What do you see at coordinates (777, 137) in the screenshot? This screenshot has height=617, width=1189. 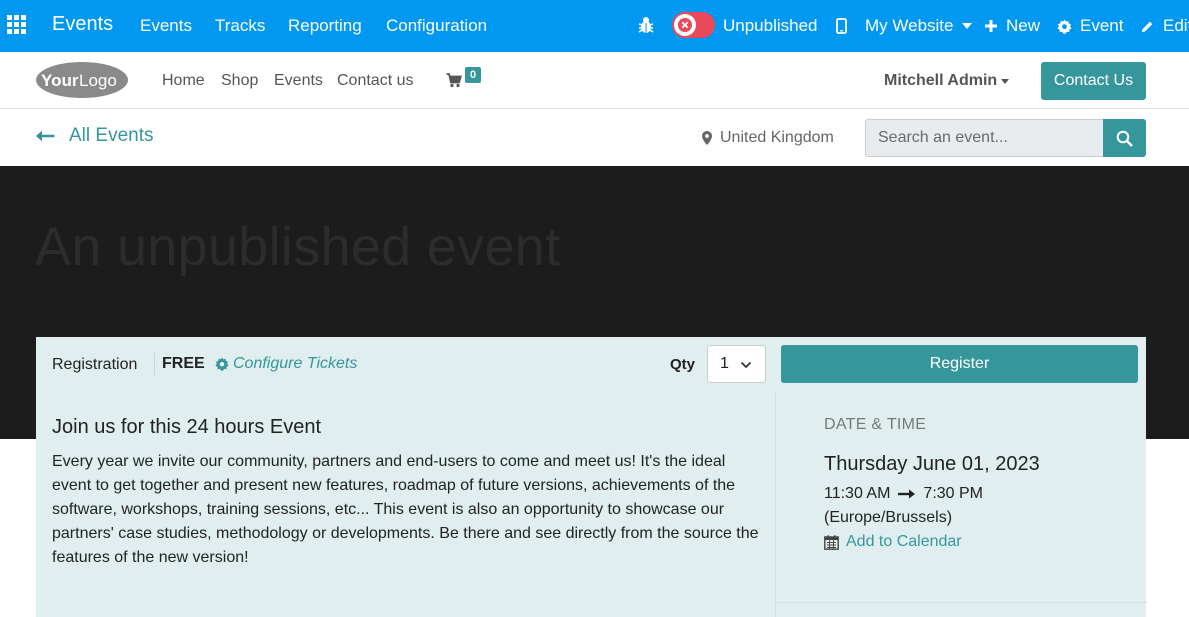 I see `country-label: United Kingdom` at bounding box center [777, 137].